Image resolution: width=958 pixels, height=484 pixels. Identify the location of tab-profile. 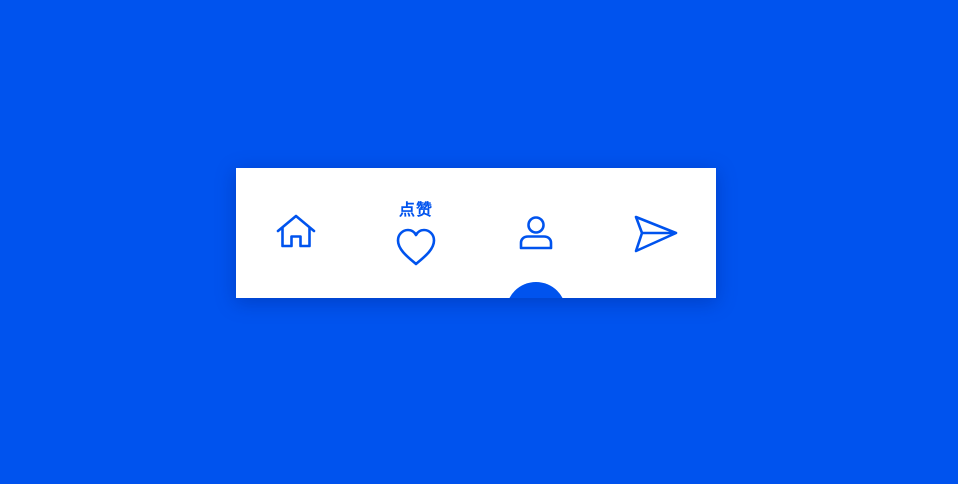
(536, 233).